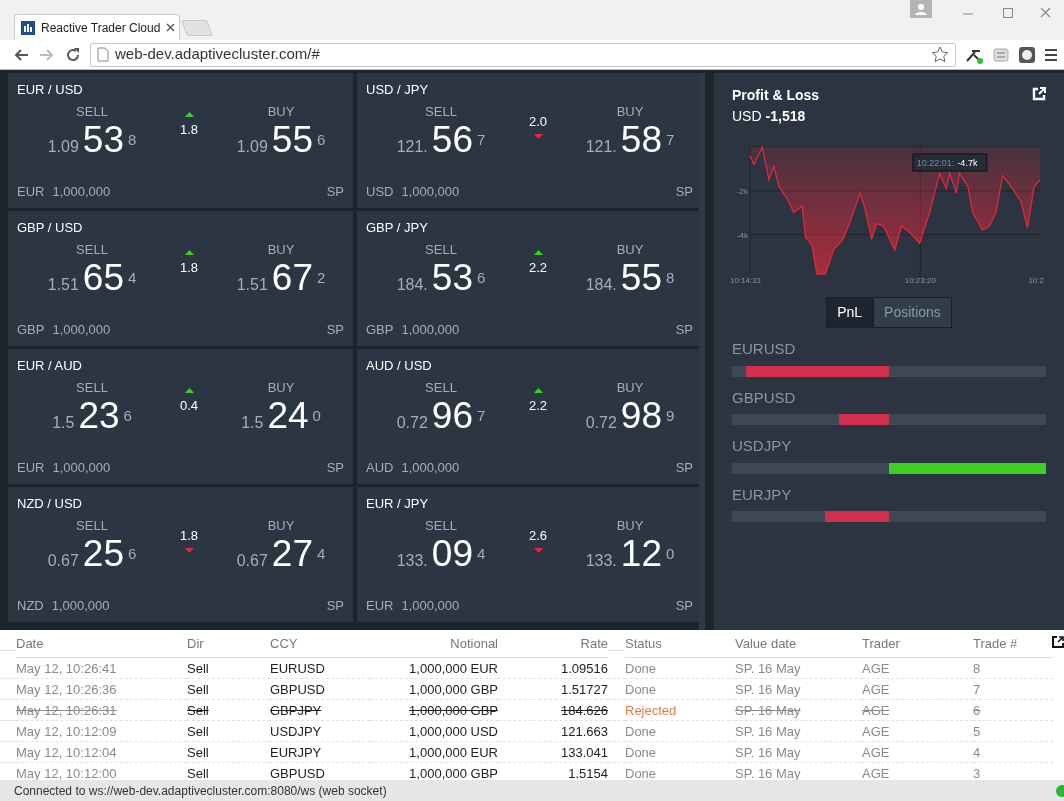 This screenshot has height=801, width=1064. Describe the element at coordinates (320, 668) in the screenshot. I see `table-cell: EURUSD` at that location.